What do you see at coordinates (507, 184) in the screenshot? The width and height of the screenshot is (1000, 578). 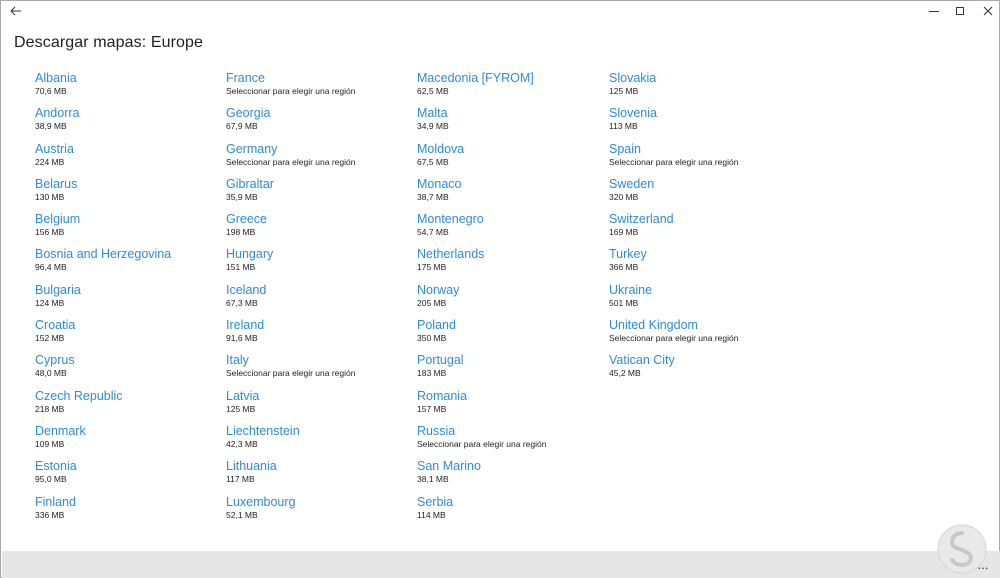 I see `country-name-link: Monaco` at bounding box center [507, 184].